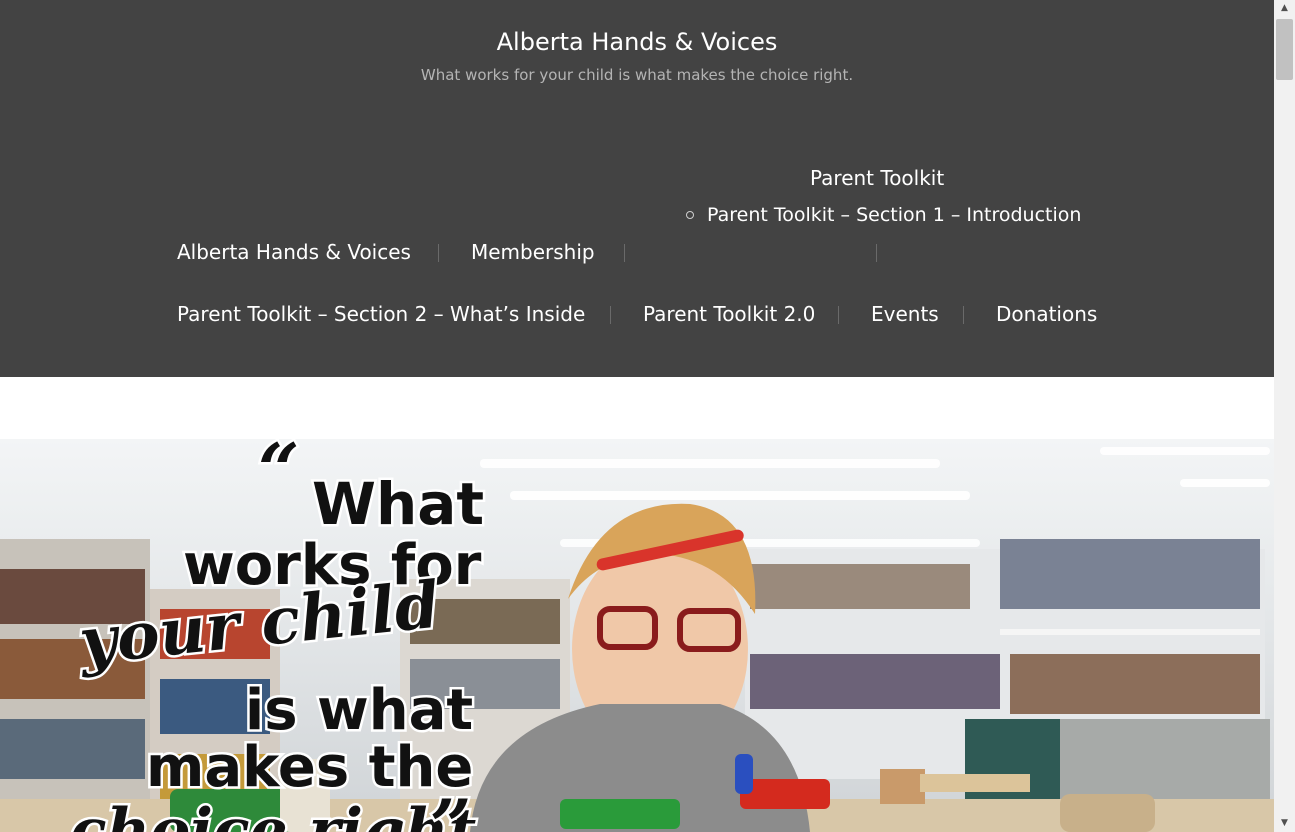  I want to click on nav-item-membership: Membership, so click(533, 252).